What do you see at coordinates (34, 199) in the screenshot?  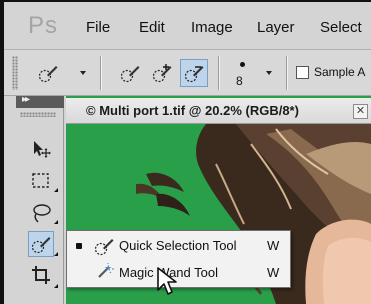 I see `tools-panel: ▸▸` at bounding box center [34, 199].